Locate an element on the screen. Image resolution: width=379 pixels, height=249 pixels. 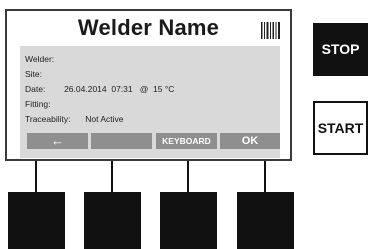
barcode-icon is located at coordinates (270, 30).